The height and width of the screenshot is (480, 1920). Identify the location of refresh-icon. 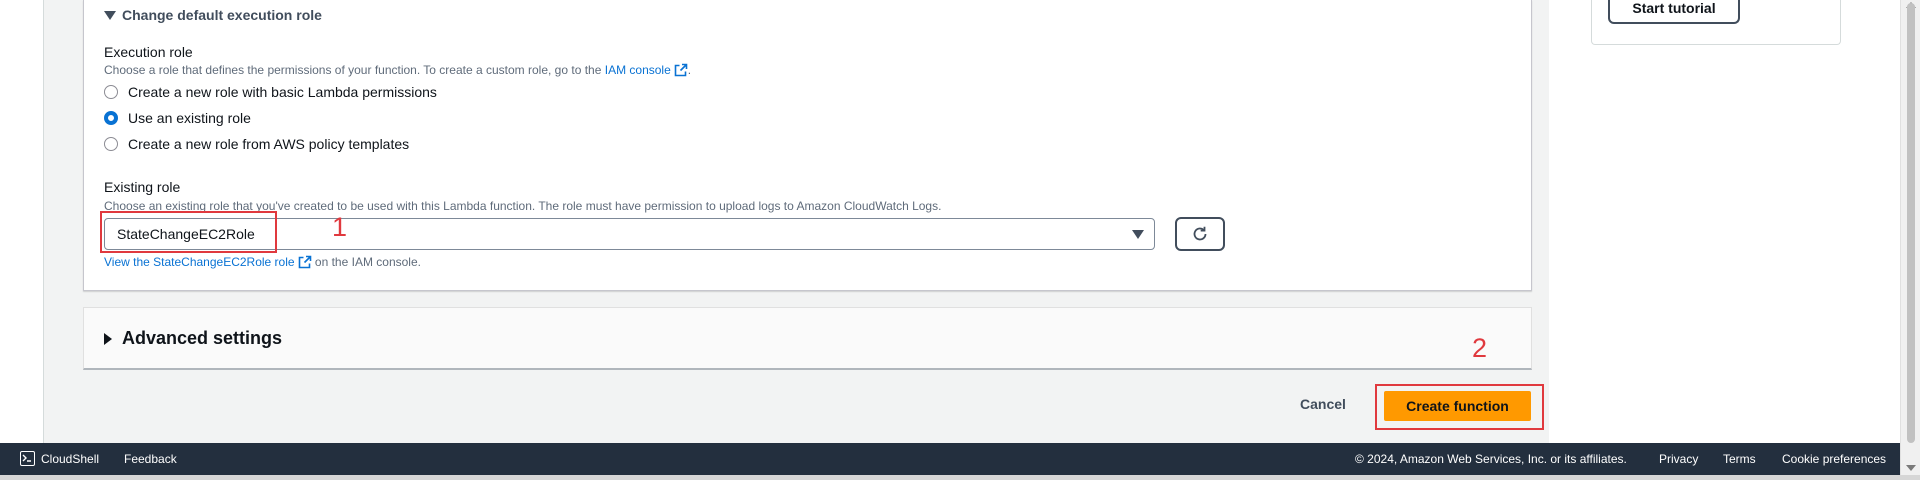
(1200, 233).